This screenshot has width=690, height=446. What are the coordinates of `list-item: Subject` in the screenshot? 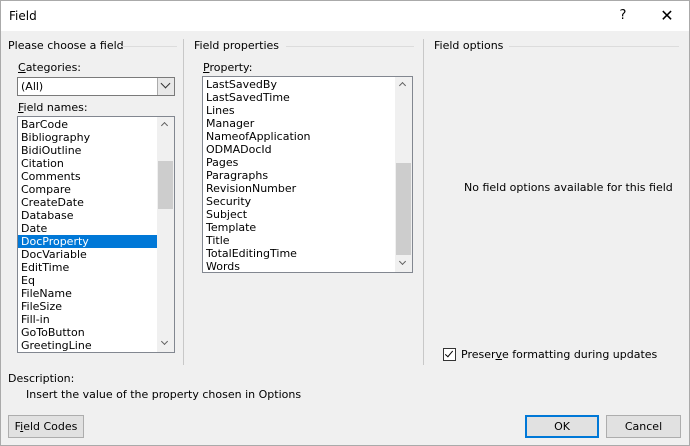 It's located at (299, 214).